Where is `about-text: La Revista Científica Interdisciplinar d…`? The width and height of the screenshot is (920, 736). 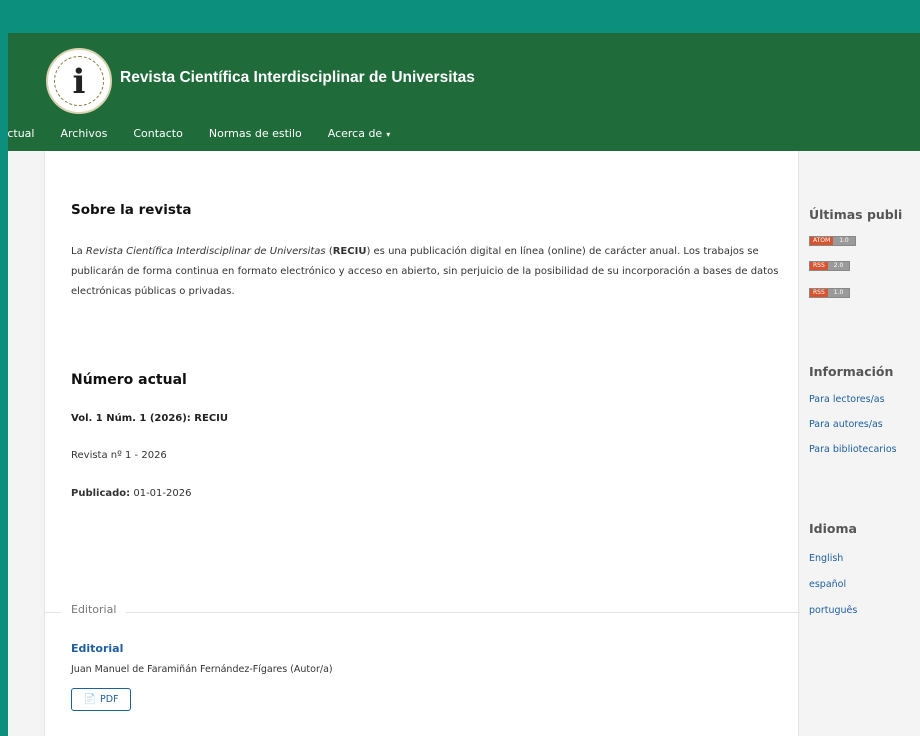
about-text: La Revista Científica Interdisciplinar d… is located at coordinates (426, 272).